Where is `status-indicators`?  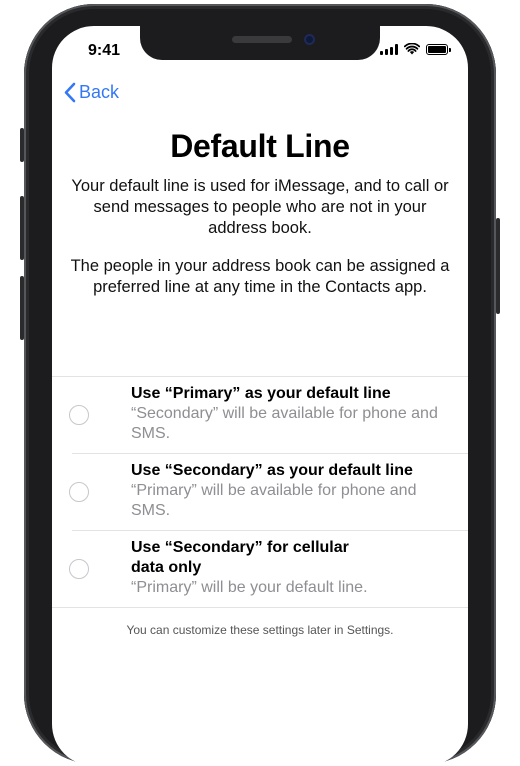 status-indicators is located at coordinates (415, 49).